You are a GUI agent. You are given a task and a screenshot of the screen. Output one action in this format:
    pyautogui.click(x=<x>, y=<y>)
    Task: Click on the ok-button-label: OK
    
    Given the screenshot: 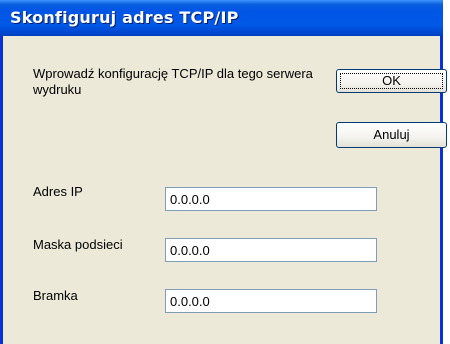 What is the action you would take?
    pyautogui.click(x=391, y=80)
    